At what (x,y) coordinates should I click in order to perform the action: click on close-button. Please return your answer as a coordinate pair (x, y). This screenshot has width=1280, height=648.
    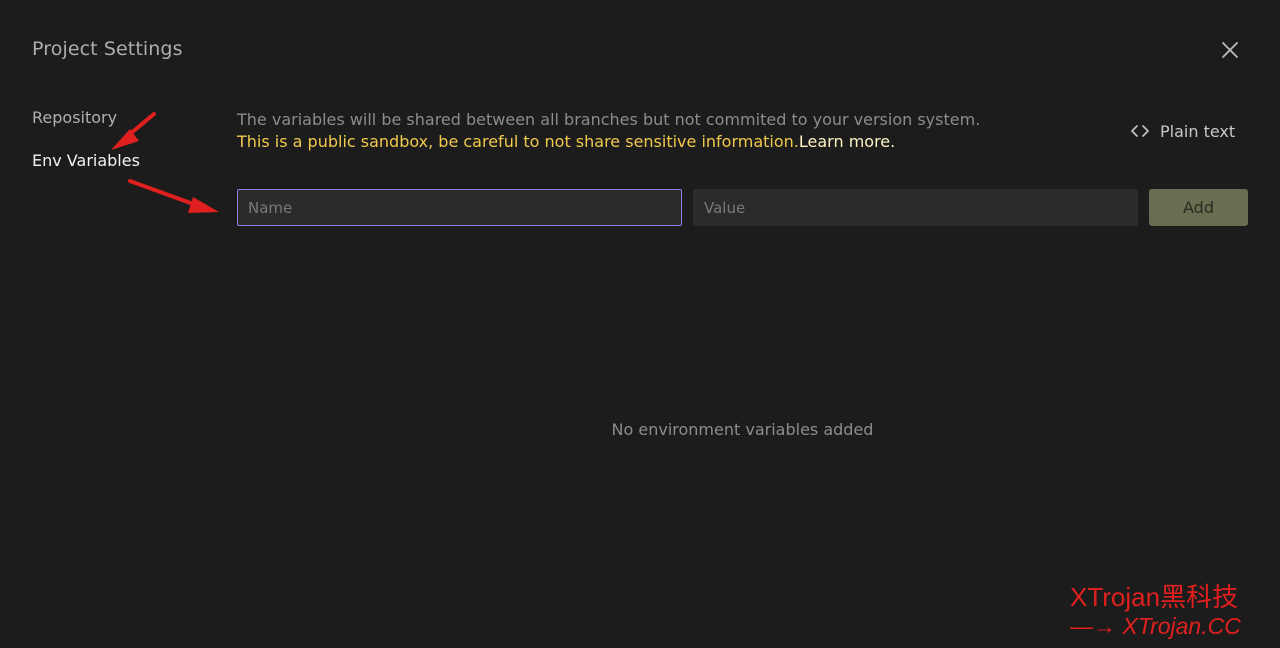
    Looking at the image, I should click on (1230, 50).